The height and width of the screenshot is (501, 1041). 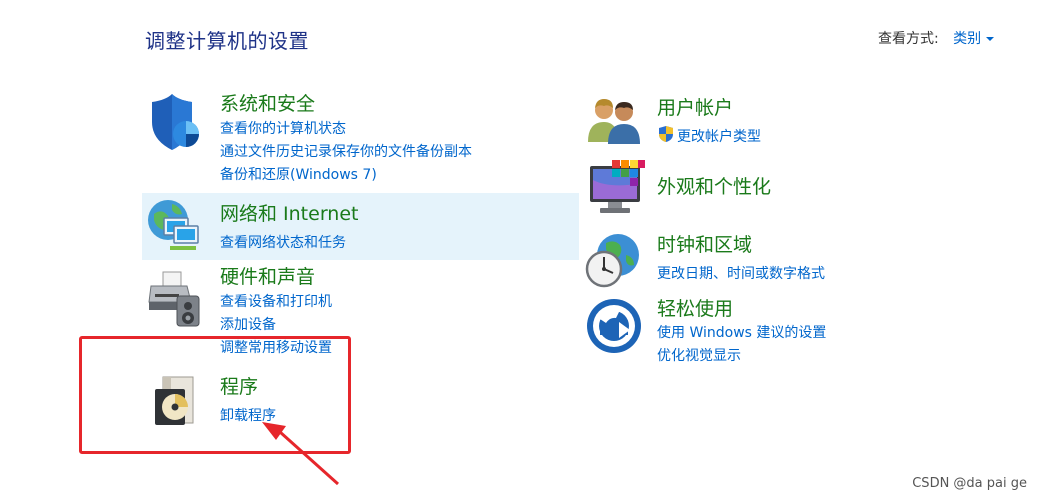 I want to click on ease-of-access-title: 轻松使用, so click(x=695, y=307).